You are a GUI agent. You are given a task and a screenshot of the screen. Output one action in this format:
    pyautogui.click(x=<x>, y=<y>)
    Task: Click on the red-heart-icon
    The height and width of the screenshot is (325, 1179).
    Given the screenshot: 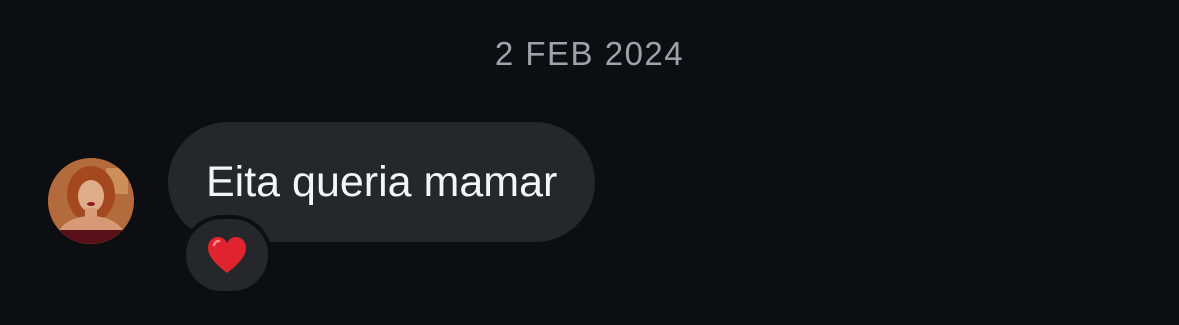 What is the action you would take?
    pyautogui.click(x=227, y=255)
    